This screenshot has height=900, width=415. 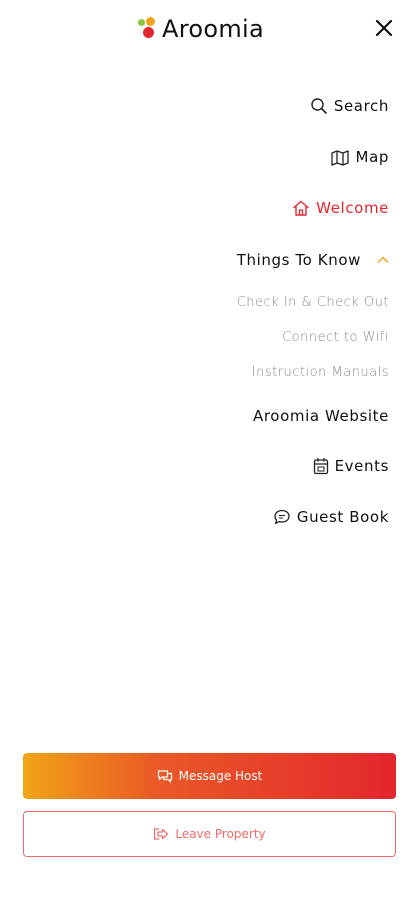 I want to click on submenu-item-label: Instruction Manuals, so click(x=320, y=372).